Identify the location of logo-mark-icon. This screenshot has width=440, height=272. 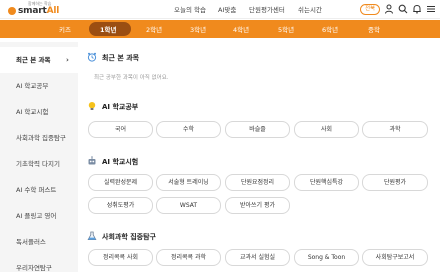
(12, 11).